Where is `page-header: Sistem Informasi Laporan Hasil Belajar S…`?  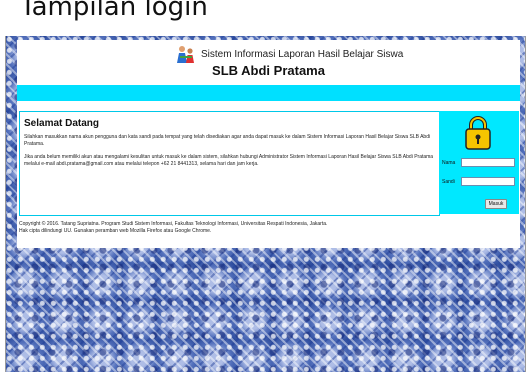 page-header: Sistem Informasi Laporan Hasil Belajar S… is located at coordinates (268, 62).